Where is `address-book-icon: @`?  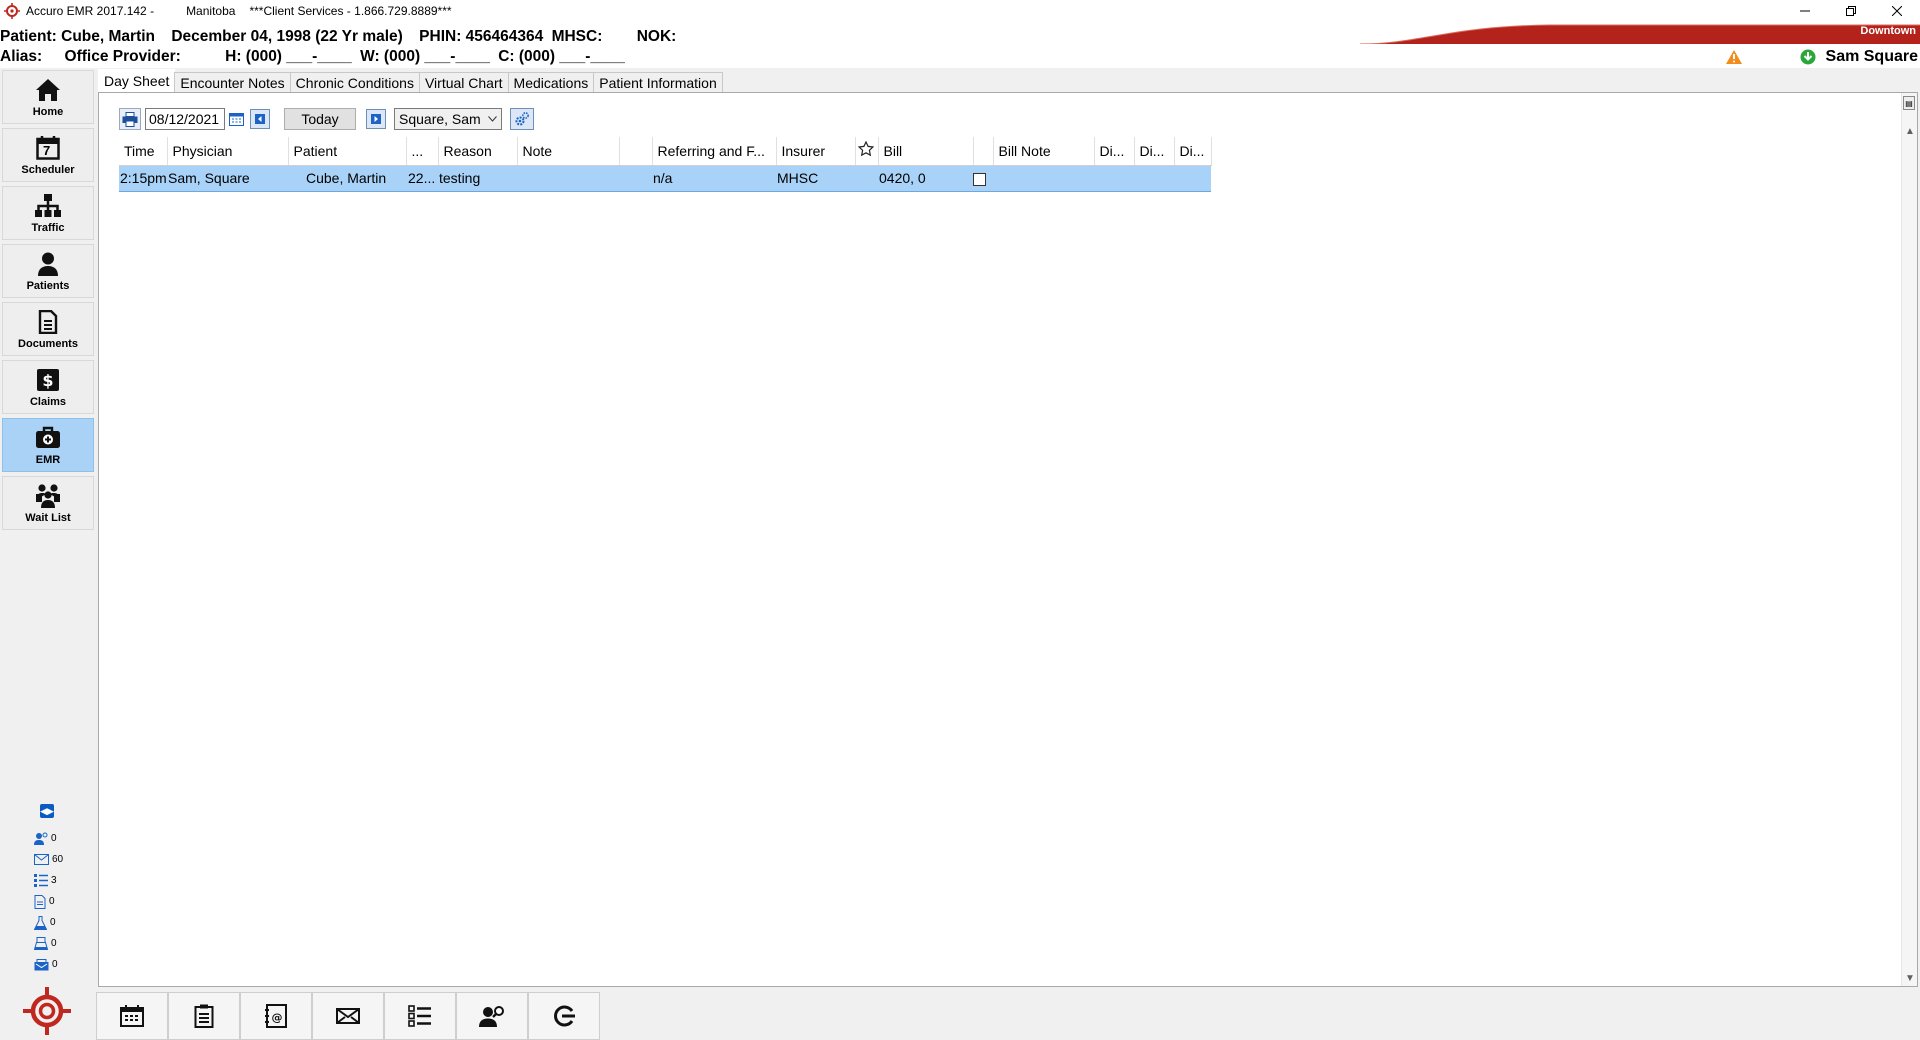
address-book-icon: @ is located at coordinates (276, 1016).